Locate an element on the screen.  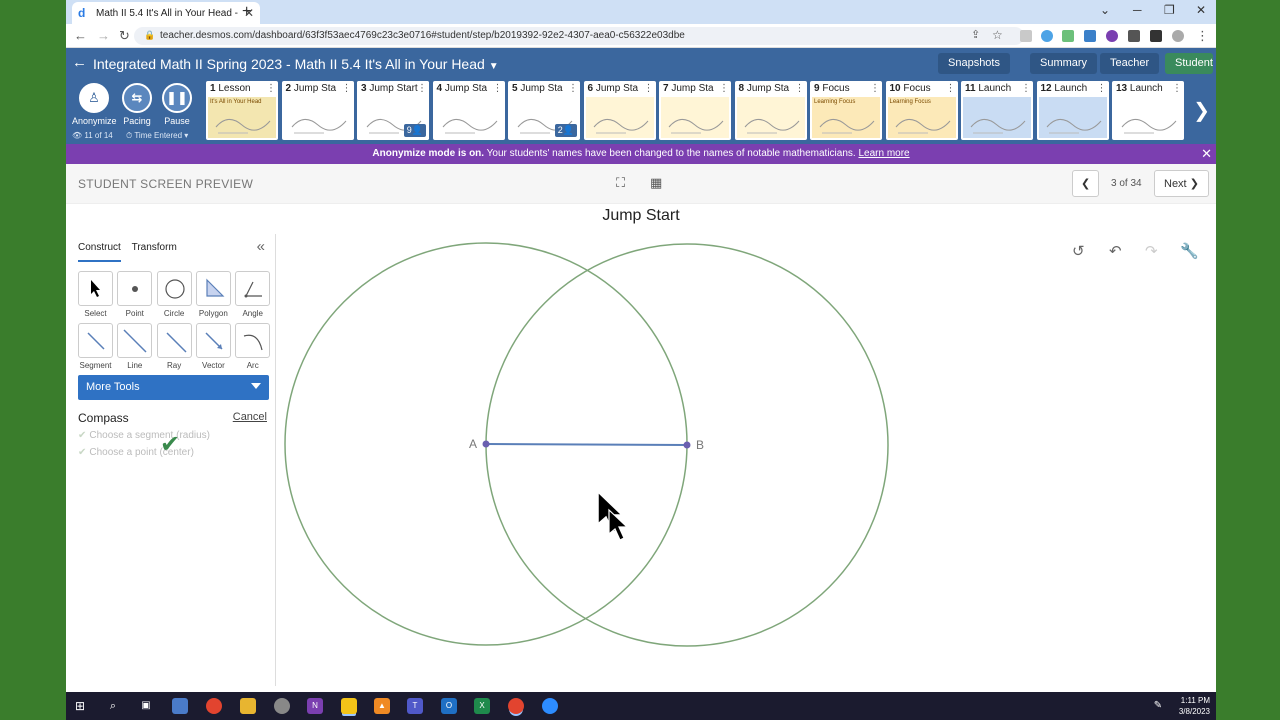
point-a is located at coordinates (486, 444).